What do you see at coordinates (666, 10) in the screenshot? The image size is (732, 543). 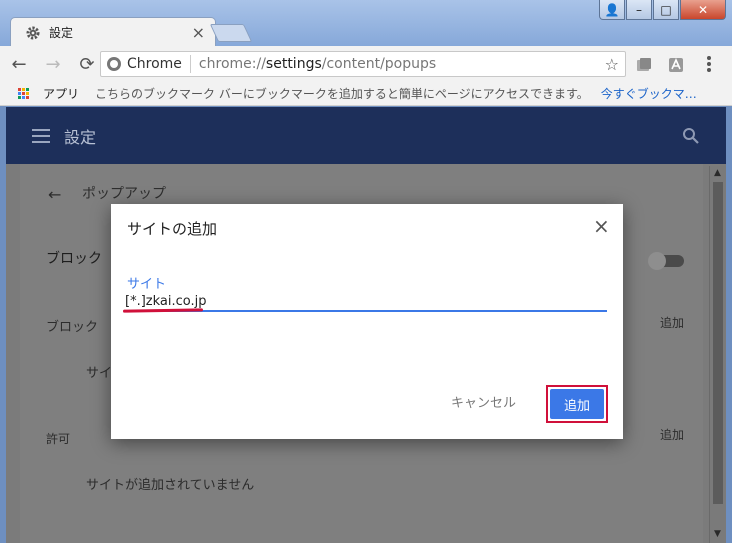 I see `maximize-button: □` at bounding box center [666, 10].